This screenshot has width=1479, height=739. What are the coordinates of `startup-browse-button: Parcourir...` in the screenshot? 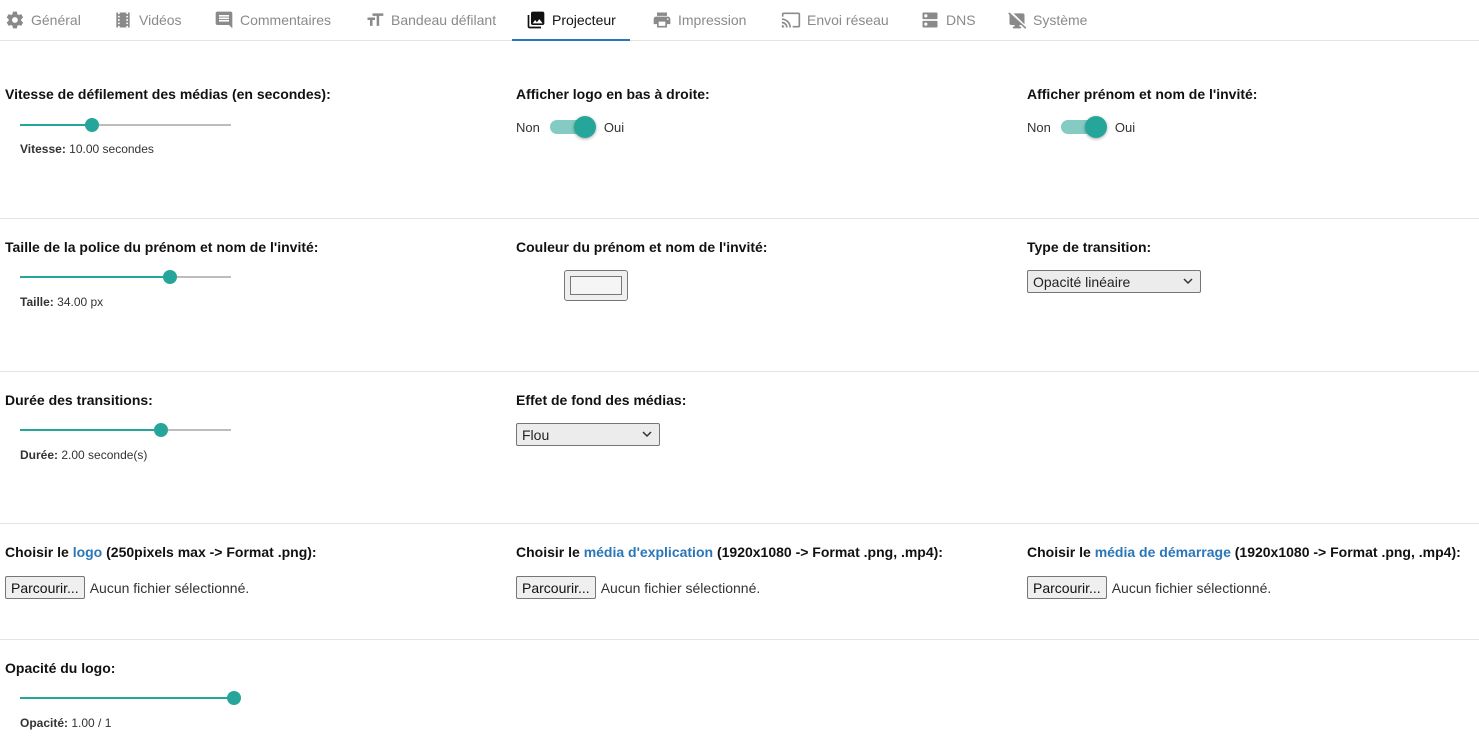 It's located at (1067, 587).